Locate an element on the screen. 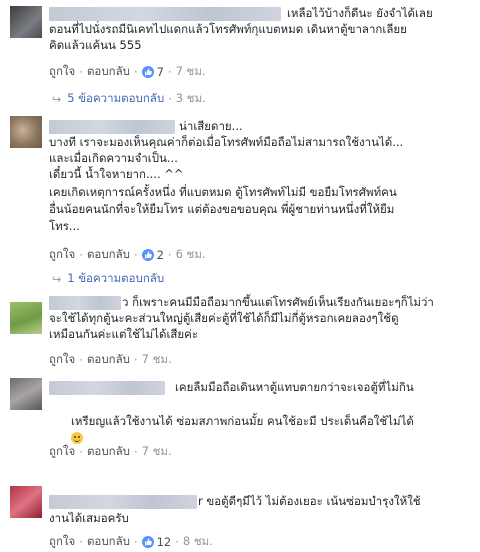 This screenshot has width=480, height=552. view-replies-link: ↪ 1 ข้อความตอบกลับ is located at coordinates (108, 279).